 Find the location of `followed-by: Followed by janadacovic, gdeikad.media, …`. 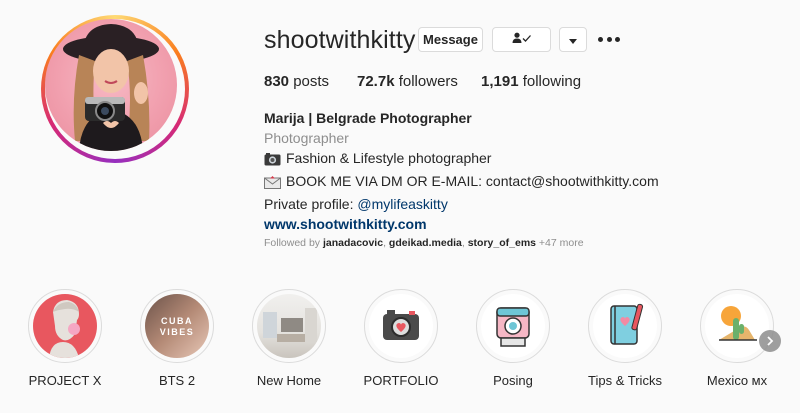

followed-by: Followed by janadacovic, gdeikad.media, … is located at coordinates (424, 243).